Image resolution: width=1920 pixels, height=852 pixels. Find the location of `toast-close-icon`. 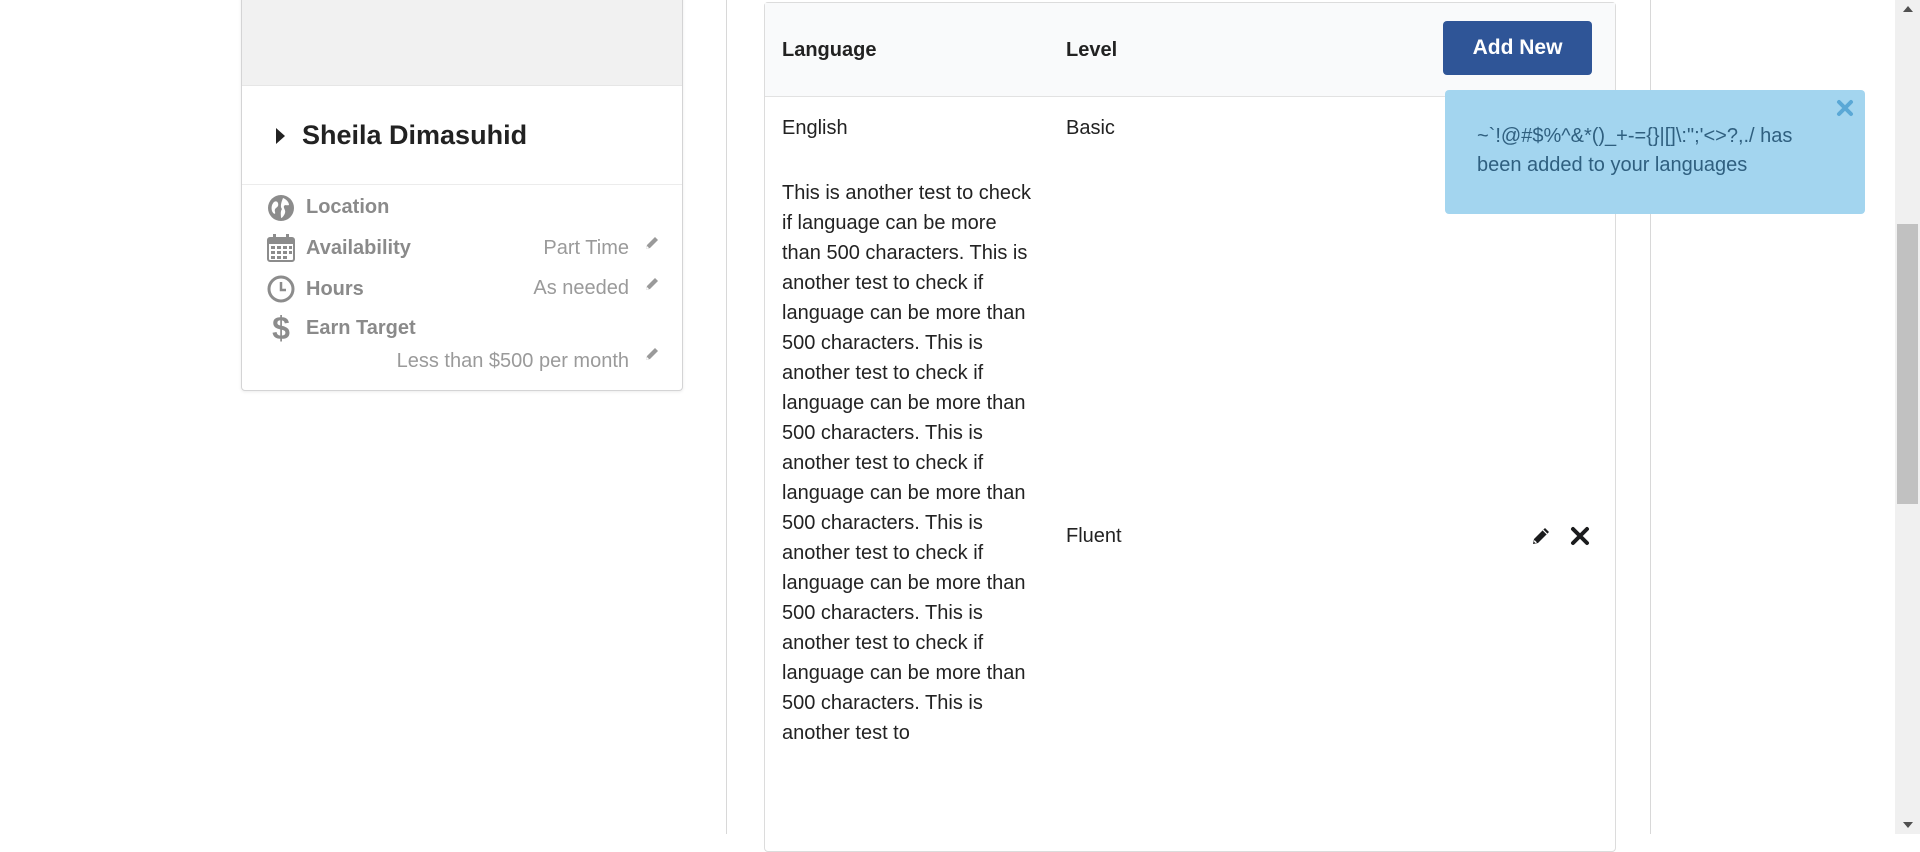

toast-close-icon is located at coordinates (1845, 108).